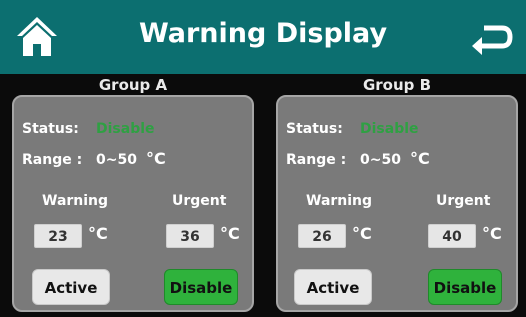 The image size is (526, 317). I want to click on group-a-status-label: Status:, so click(50, 129).